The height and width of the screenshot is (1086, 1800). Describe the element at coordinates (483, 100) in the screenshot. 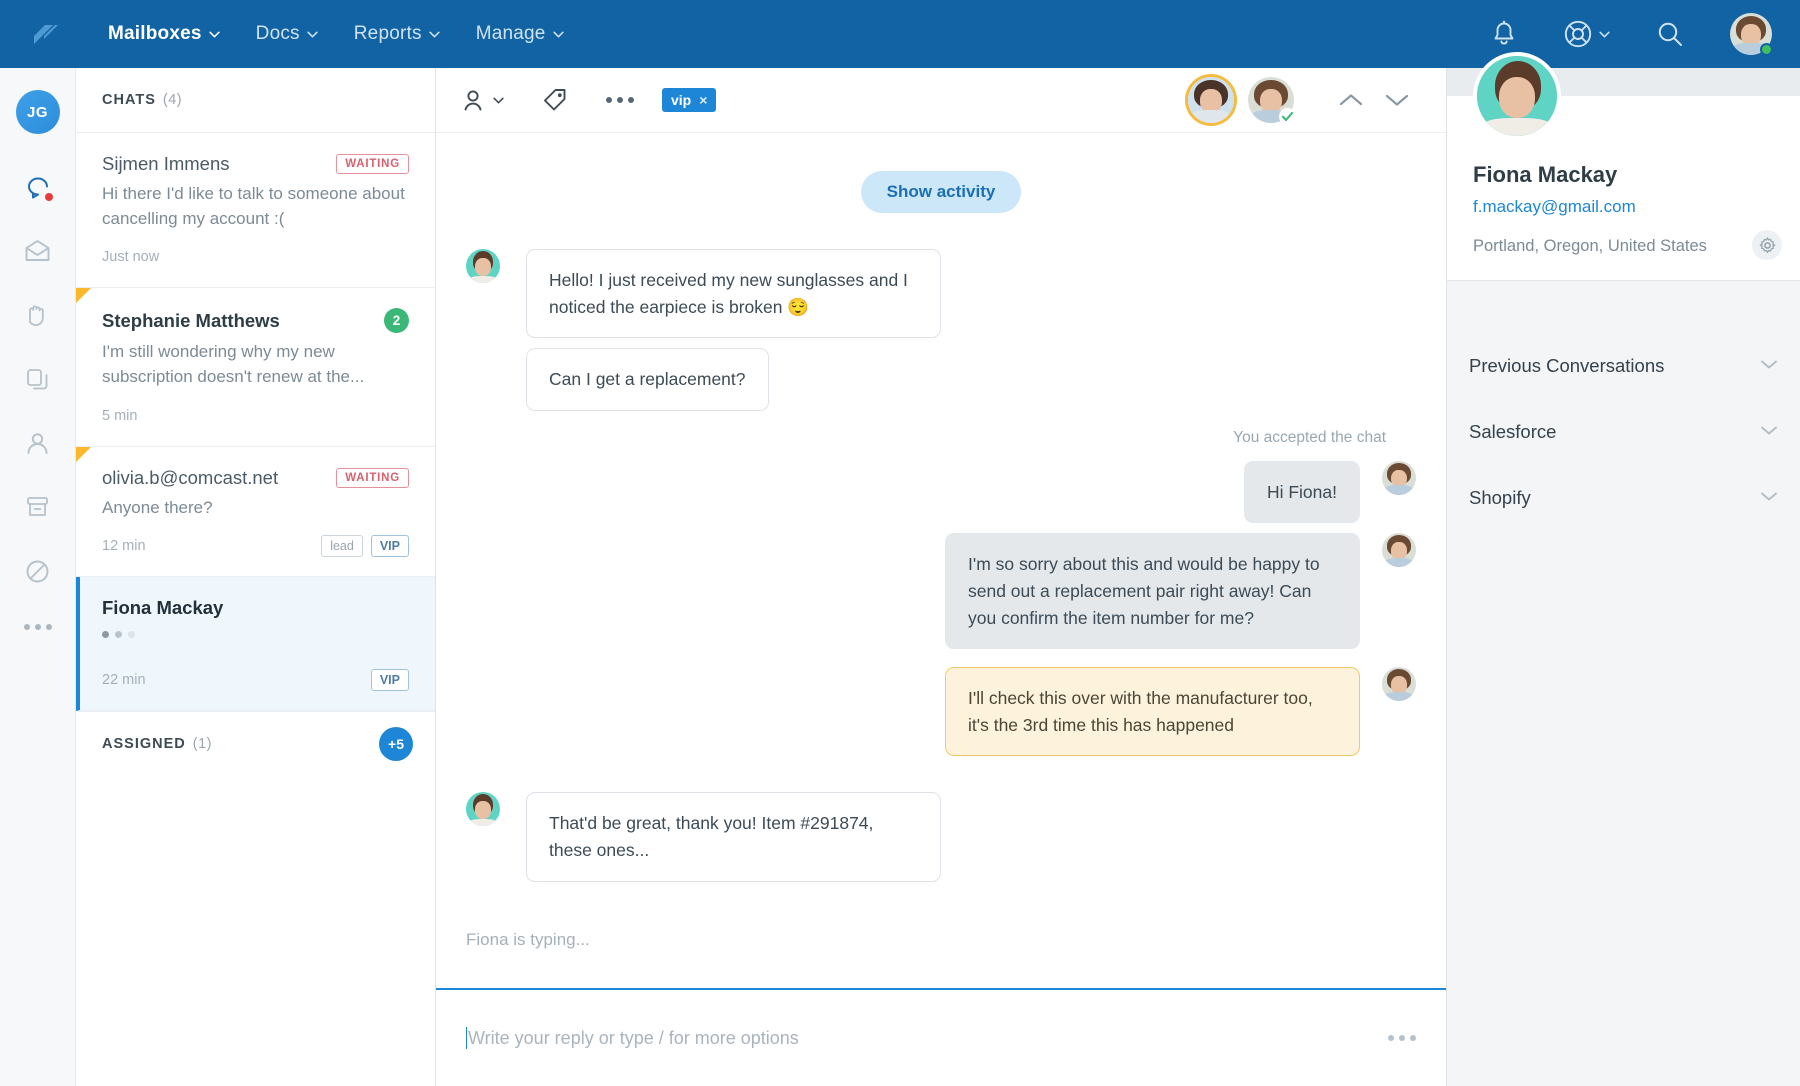

I see `assign-person-icon` at that location.